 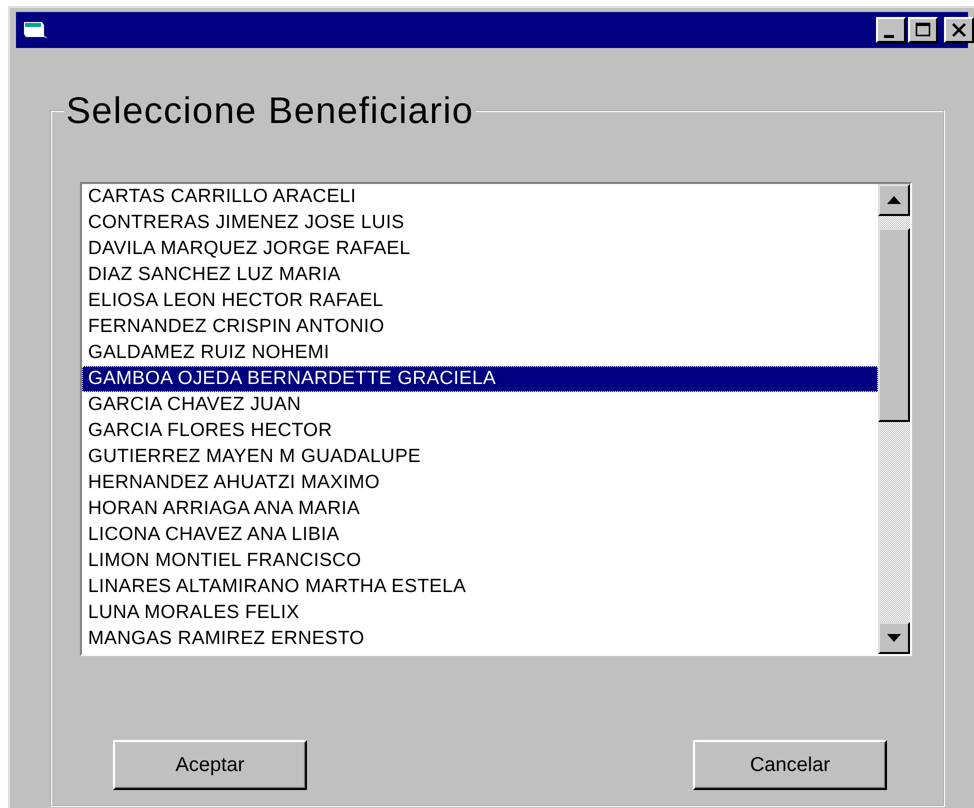 What do you see at coordinates (480, 561) in the screenshot?
I see `list-item: LIMON MONTIEL FRANCISCO` at bounding box center [480, 561].